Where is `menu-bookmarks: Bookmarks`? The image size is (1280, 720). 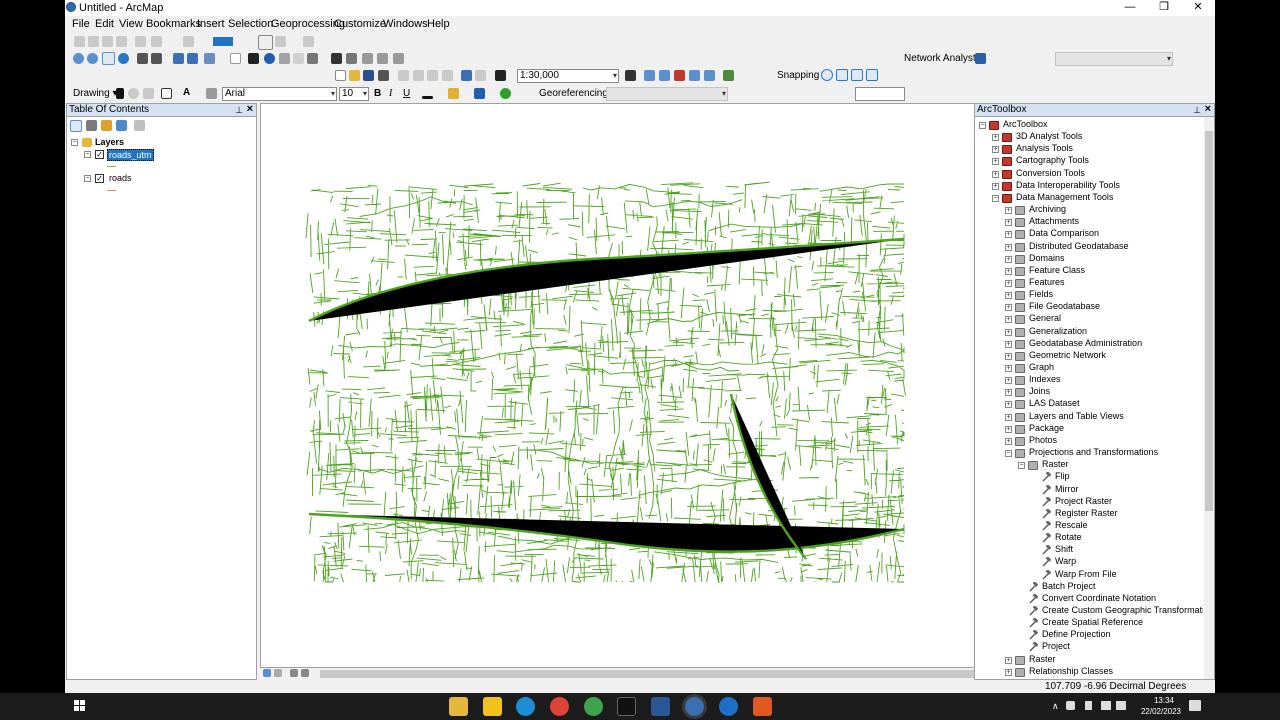 menu-bookmarks: Bookmarks is located at coordinates (173, 24).